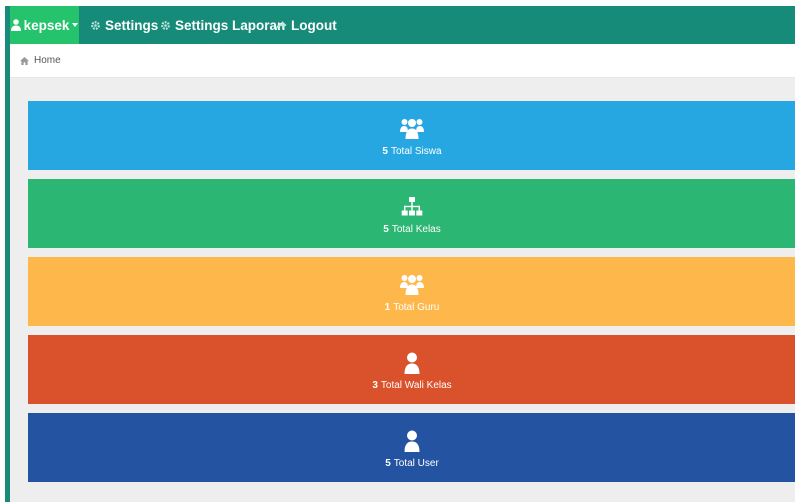  What do you see at coordinates (402, 25) in the screenshot?
I see `top-navbar: kepsek Settings Settings Laporan Logout` at bounding box center [402, 25].